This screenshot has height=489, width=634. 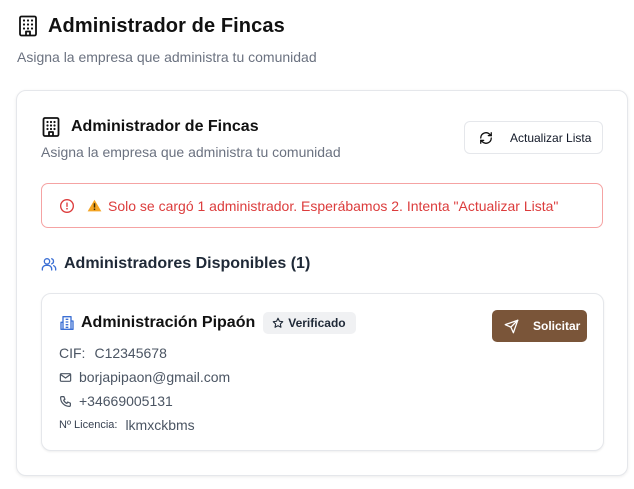 I want to click on card-title: Administrador de Fincas, so click(x=165, y=126).